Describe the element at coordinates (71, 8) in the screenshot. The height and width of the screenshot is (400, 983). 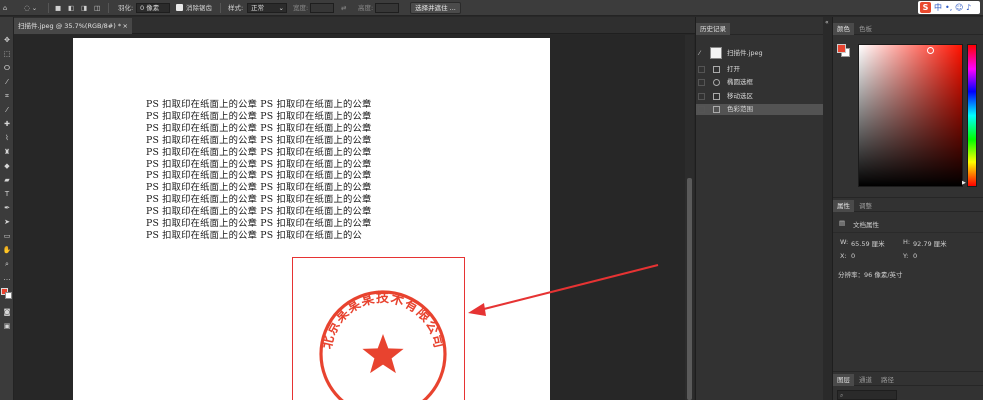
I see `add-selection-icon: ◧` at that location.